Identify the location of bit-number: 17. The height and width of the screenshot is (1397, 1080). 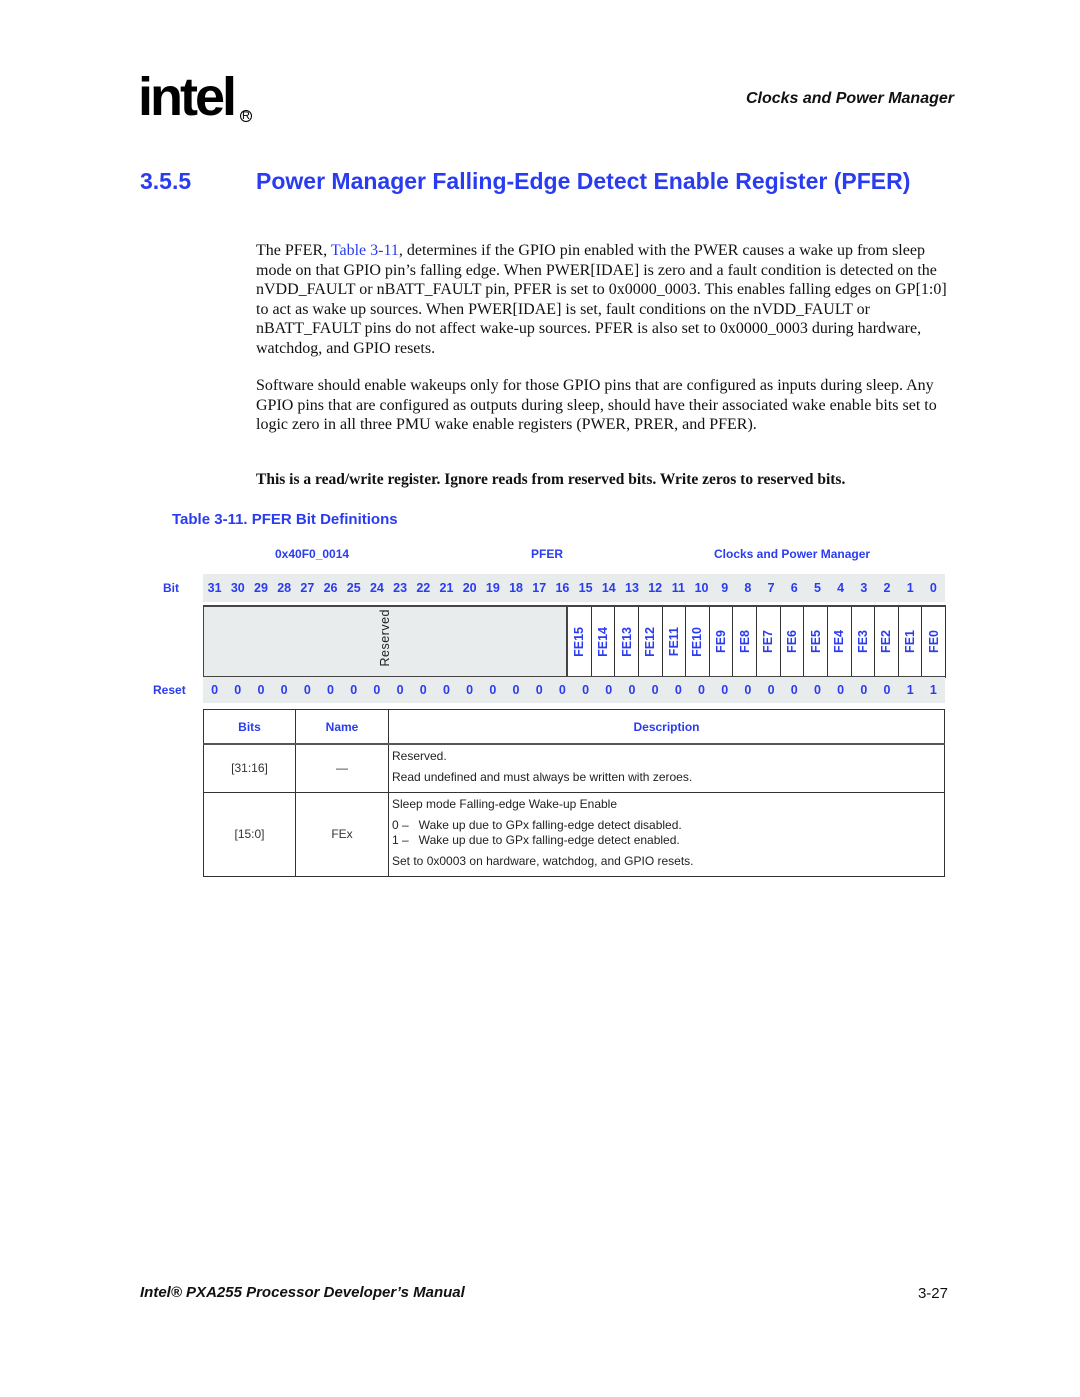
(539, 588).